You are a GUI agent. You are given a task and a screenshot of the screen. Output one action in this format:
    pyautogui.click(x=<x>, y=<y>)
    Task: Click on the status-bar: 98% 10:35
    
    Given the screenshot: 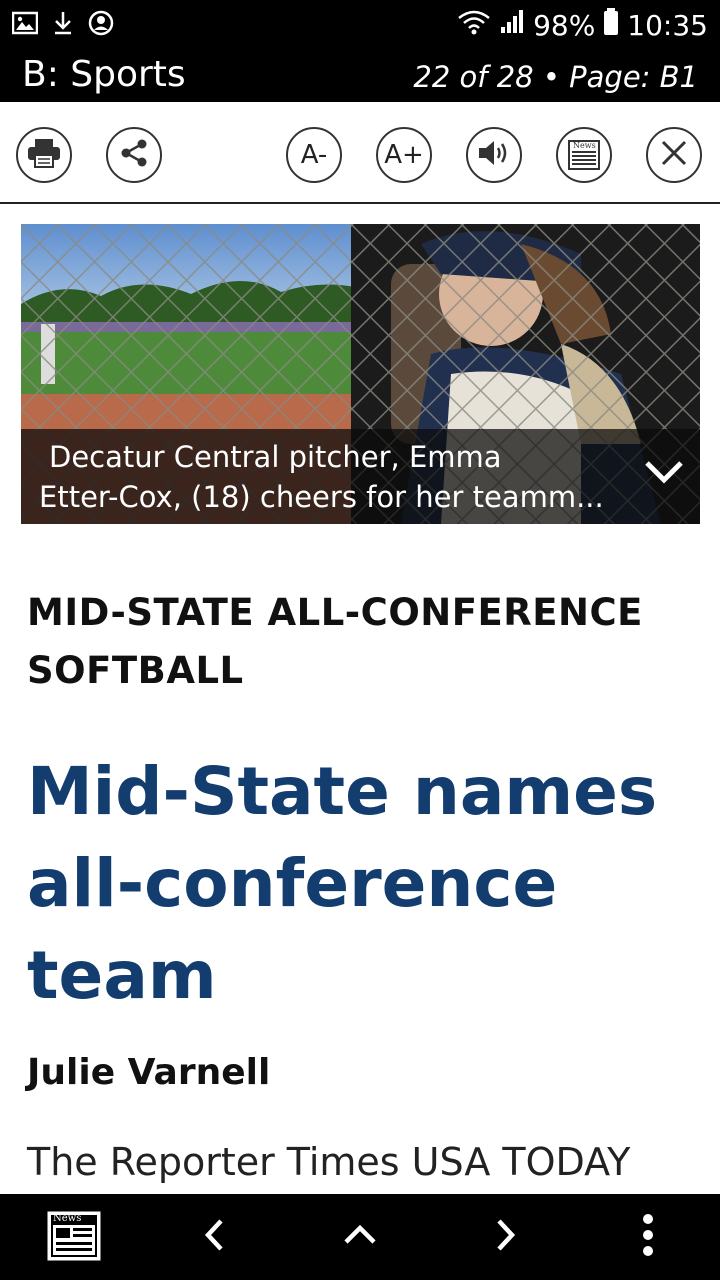 What is the action you would take?
    pyautogui.click(x=360, y=25)
    